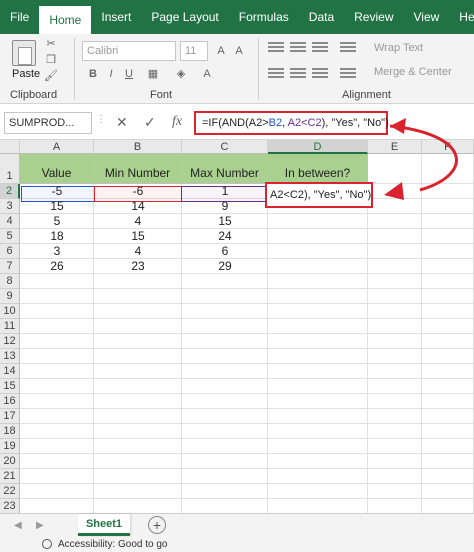  I want to click on tab-home: Home, so click(65, 20).